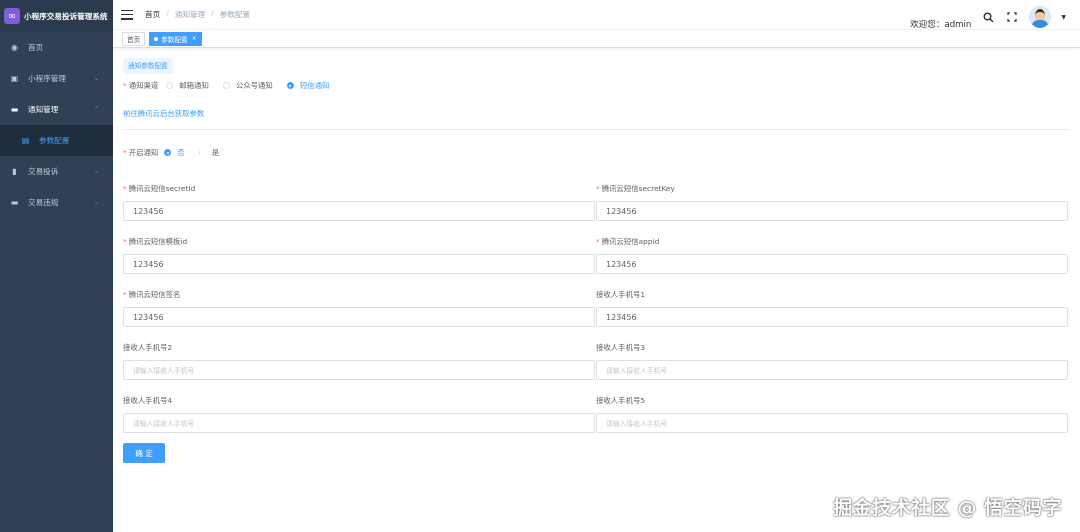 The height and width of the screenshot is (532, 1080). I want to click on radio-label: 是, so click(215, 152).